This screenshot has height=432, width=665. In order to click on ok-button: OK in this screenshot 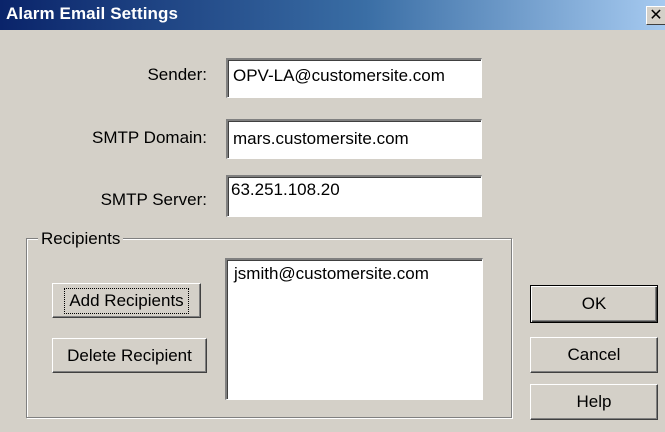, I will do `click(594, 304)`.